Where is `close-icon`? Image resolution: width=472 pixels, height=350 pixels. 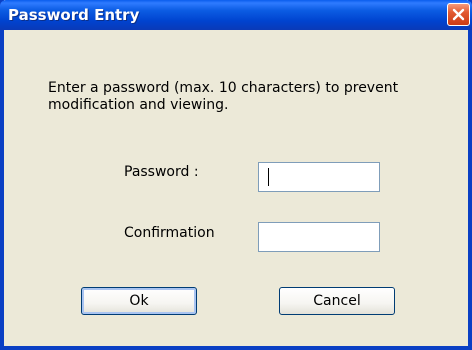
close-icon is located at coordinates (458, 14).